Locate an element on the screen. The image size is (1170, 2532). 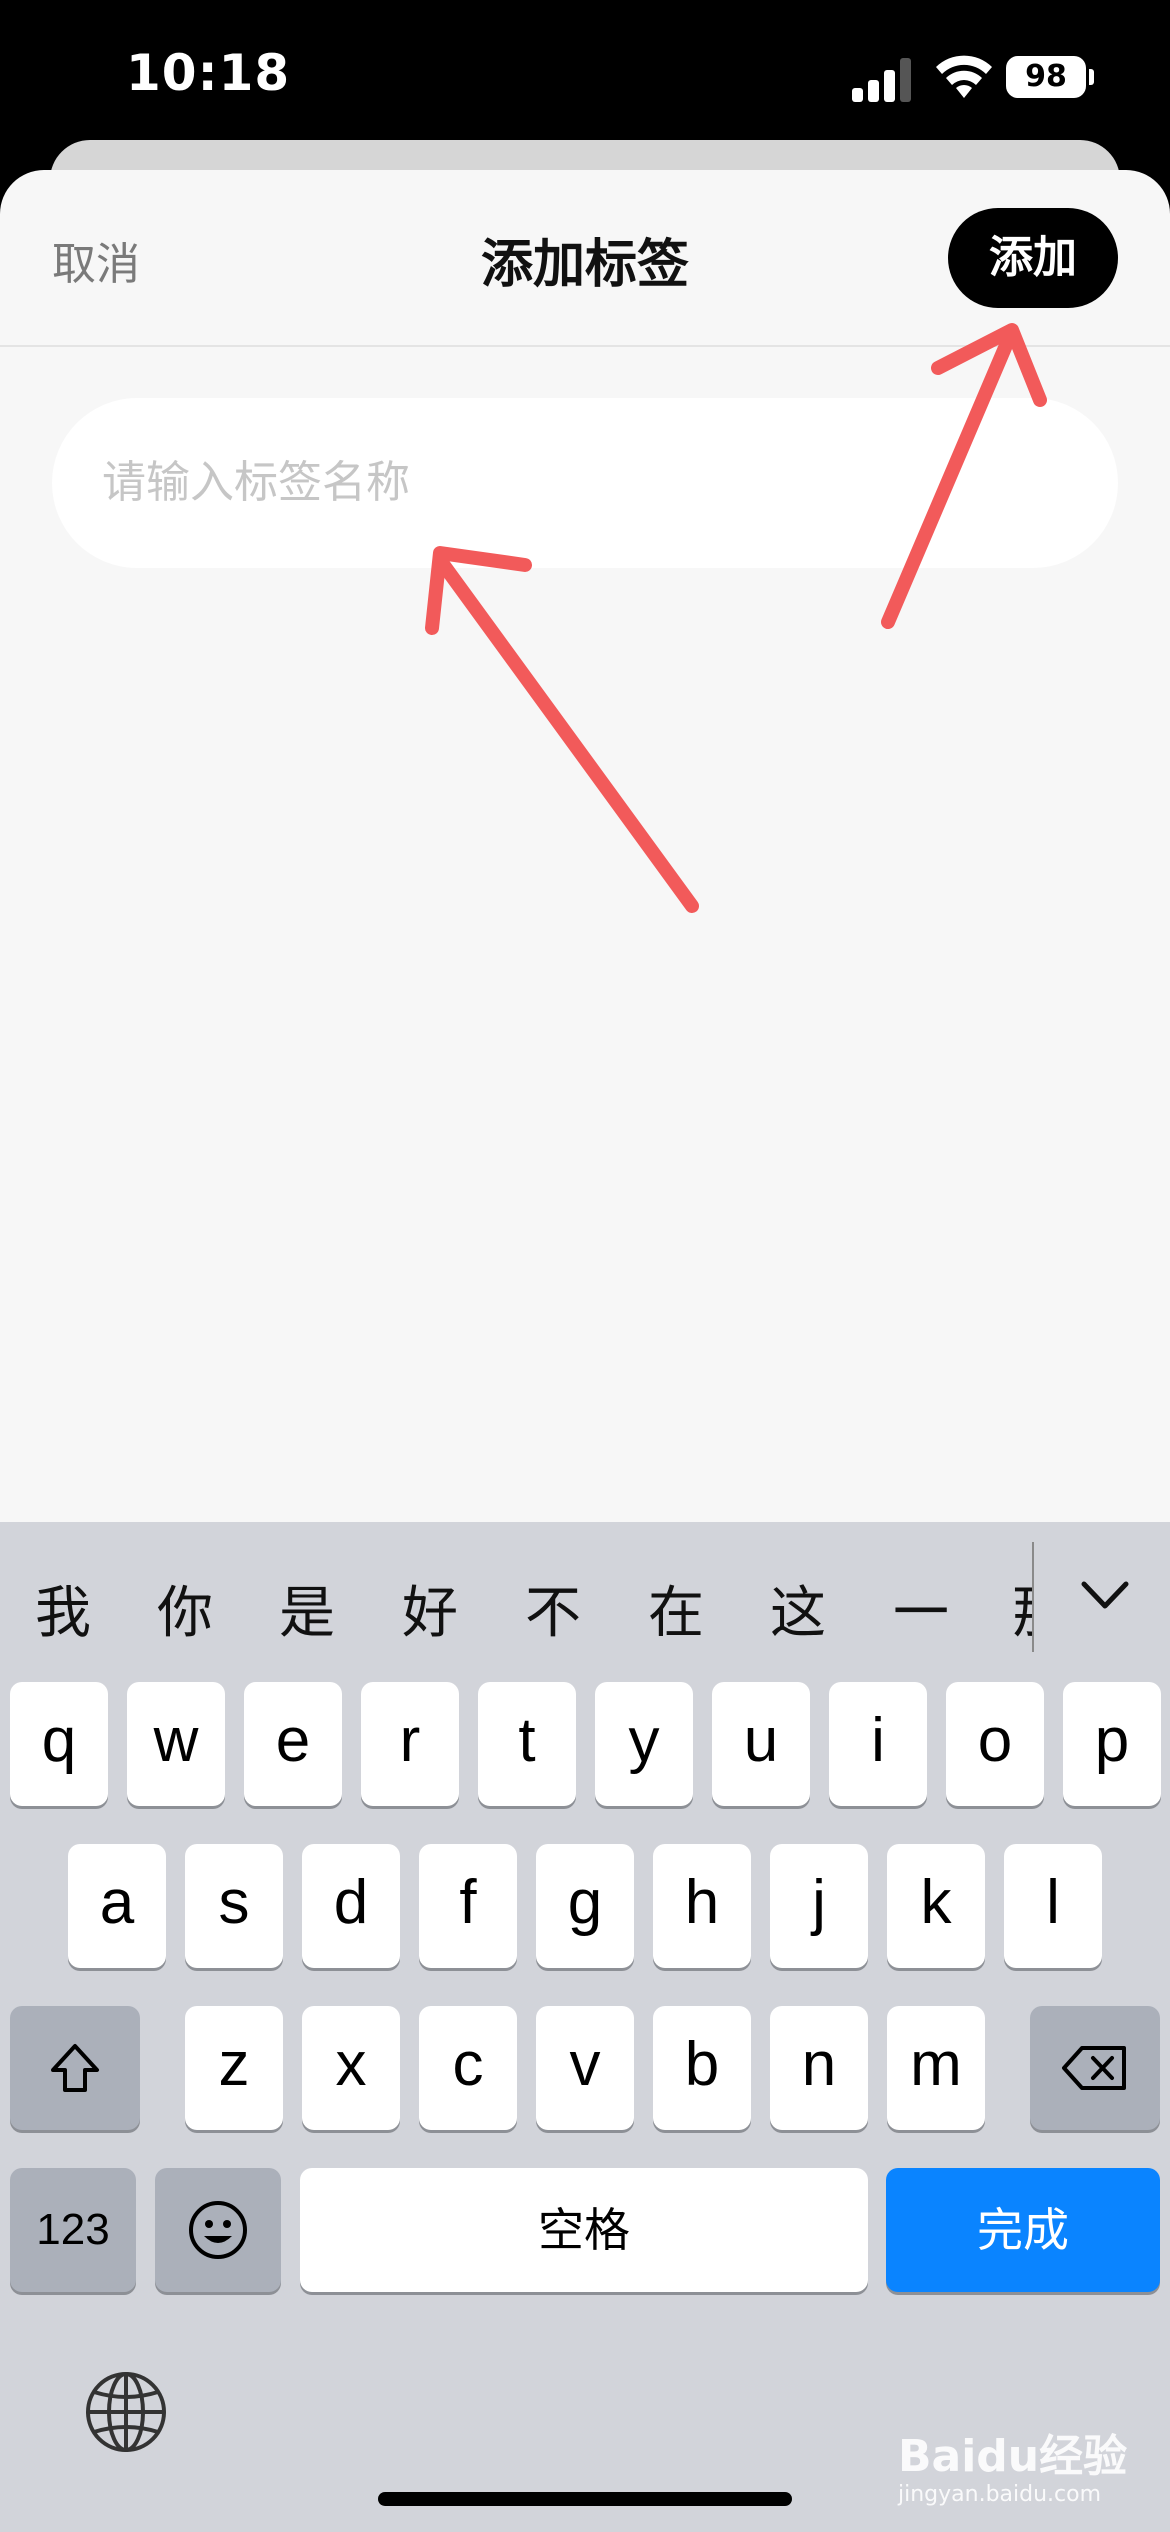
key-j: j is located at coordinates (819, 1906).